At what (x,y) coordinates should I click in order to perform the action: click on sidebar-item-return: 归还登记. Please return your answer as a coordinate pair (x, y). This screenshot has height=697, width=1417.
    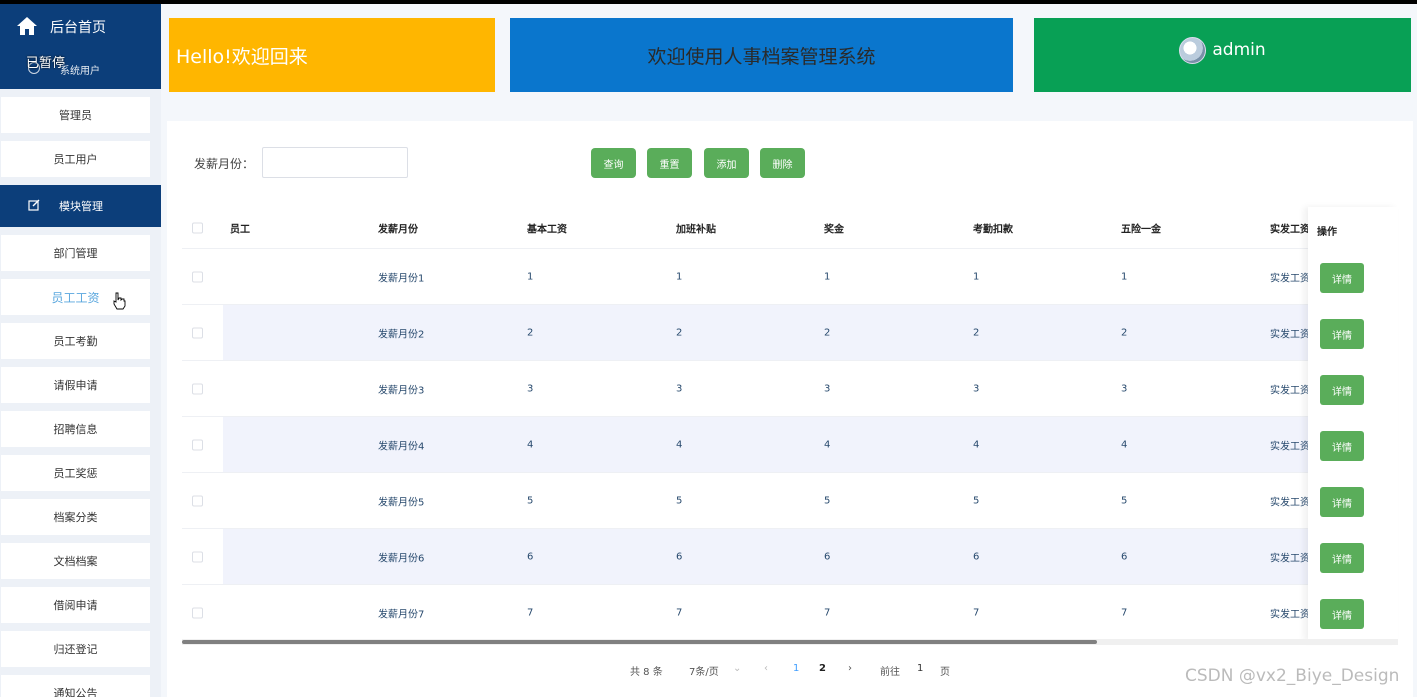
    Looking at the image, I should click on (75, 649).